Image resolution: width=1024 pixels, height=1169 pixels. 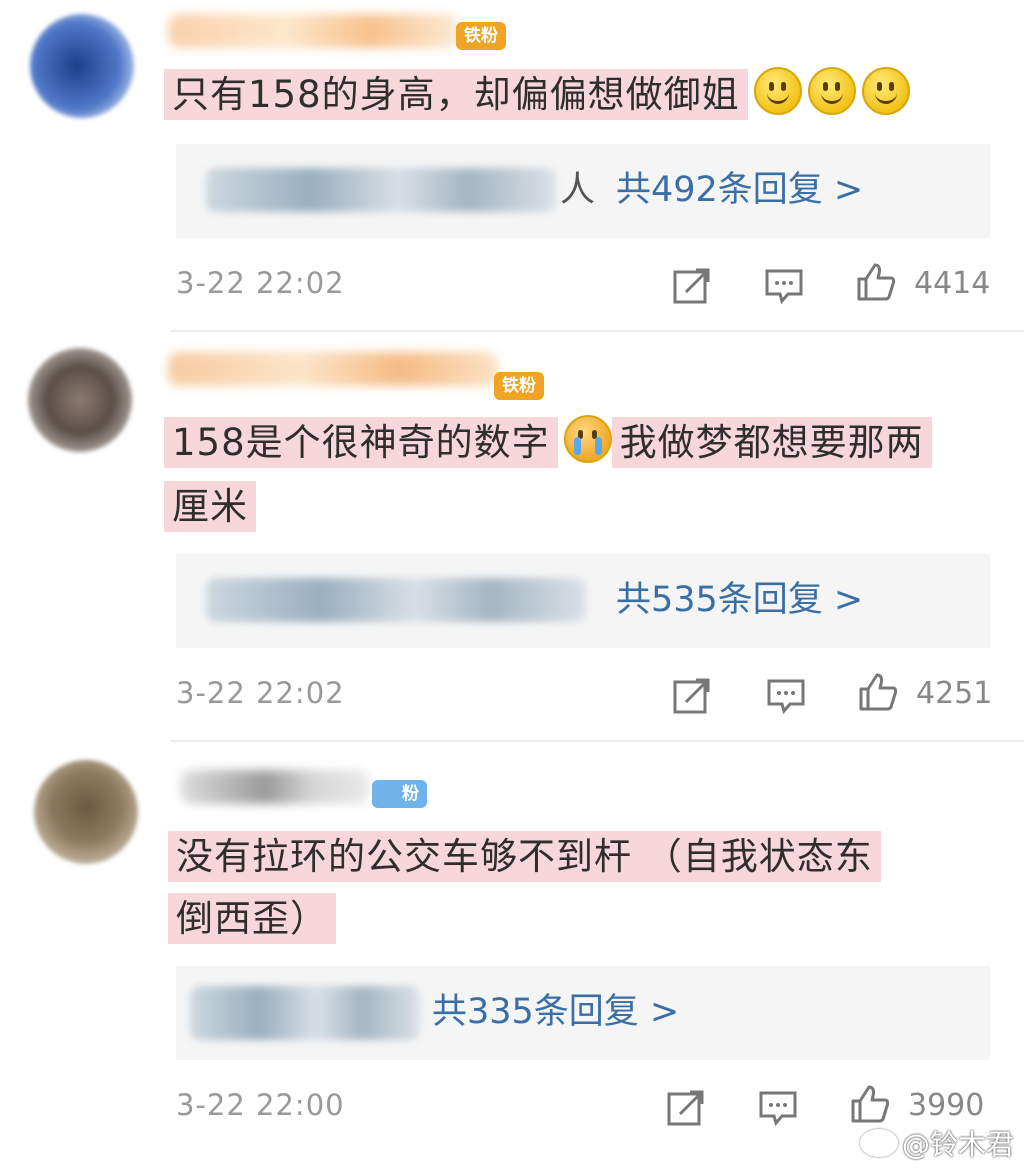 What do you see at coordinates (878, 1143) in the screenshot?
I see `weibo-logo` at bounding box center [878, 1143].